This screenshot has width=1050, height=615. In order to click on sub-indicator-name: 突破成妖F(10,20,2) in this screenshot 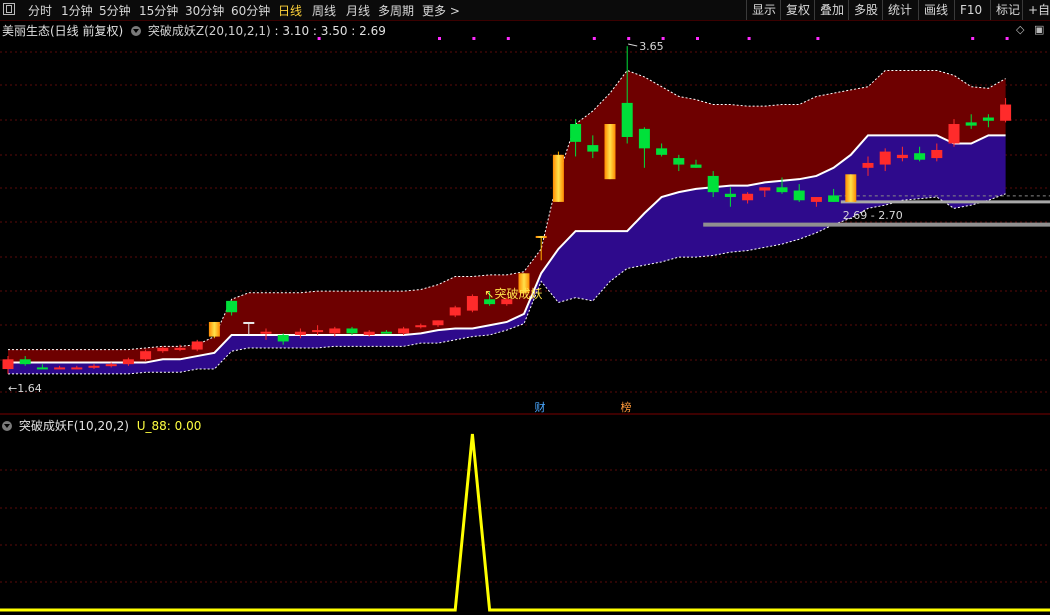, I will do `click(74, 426)`.